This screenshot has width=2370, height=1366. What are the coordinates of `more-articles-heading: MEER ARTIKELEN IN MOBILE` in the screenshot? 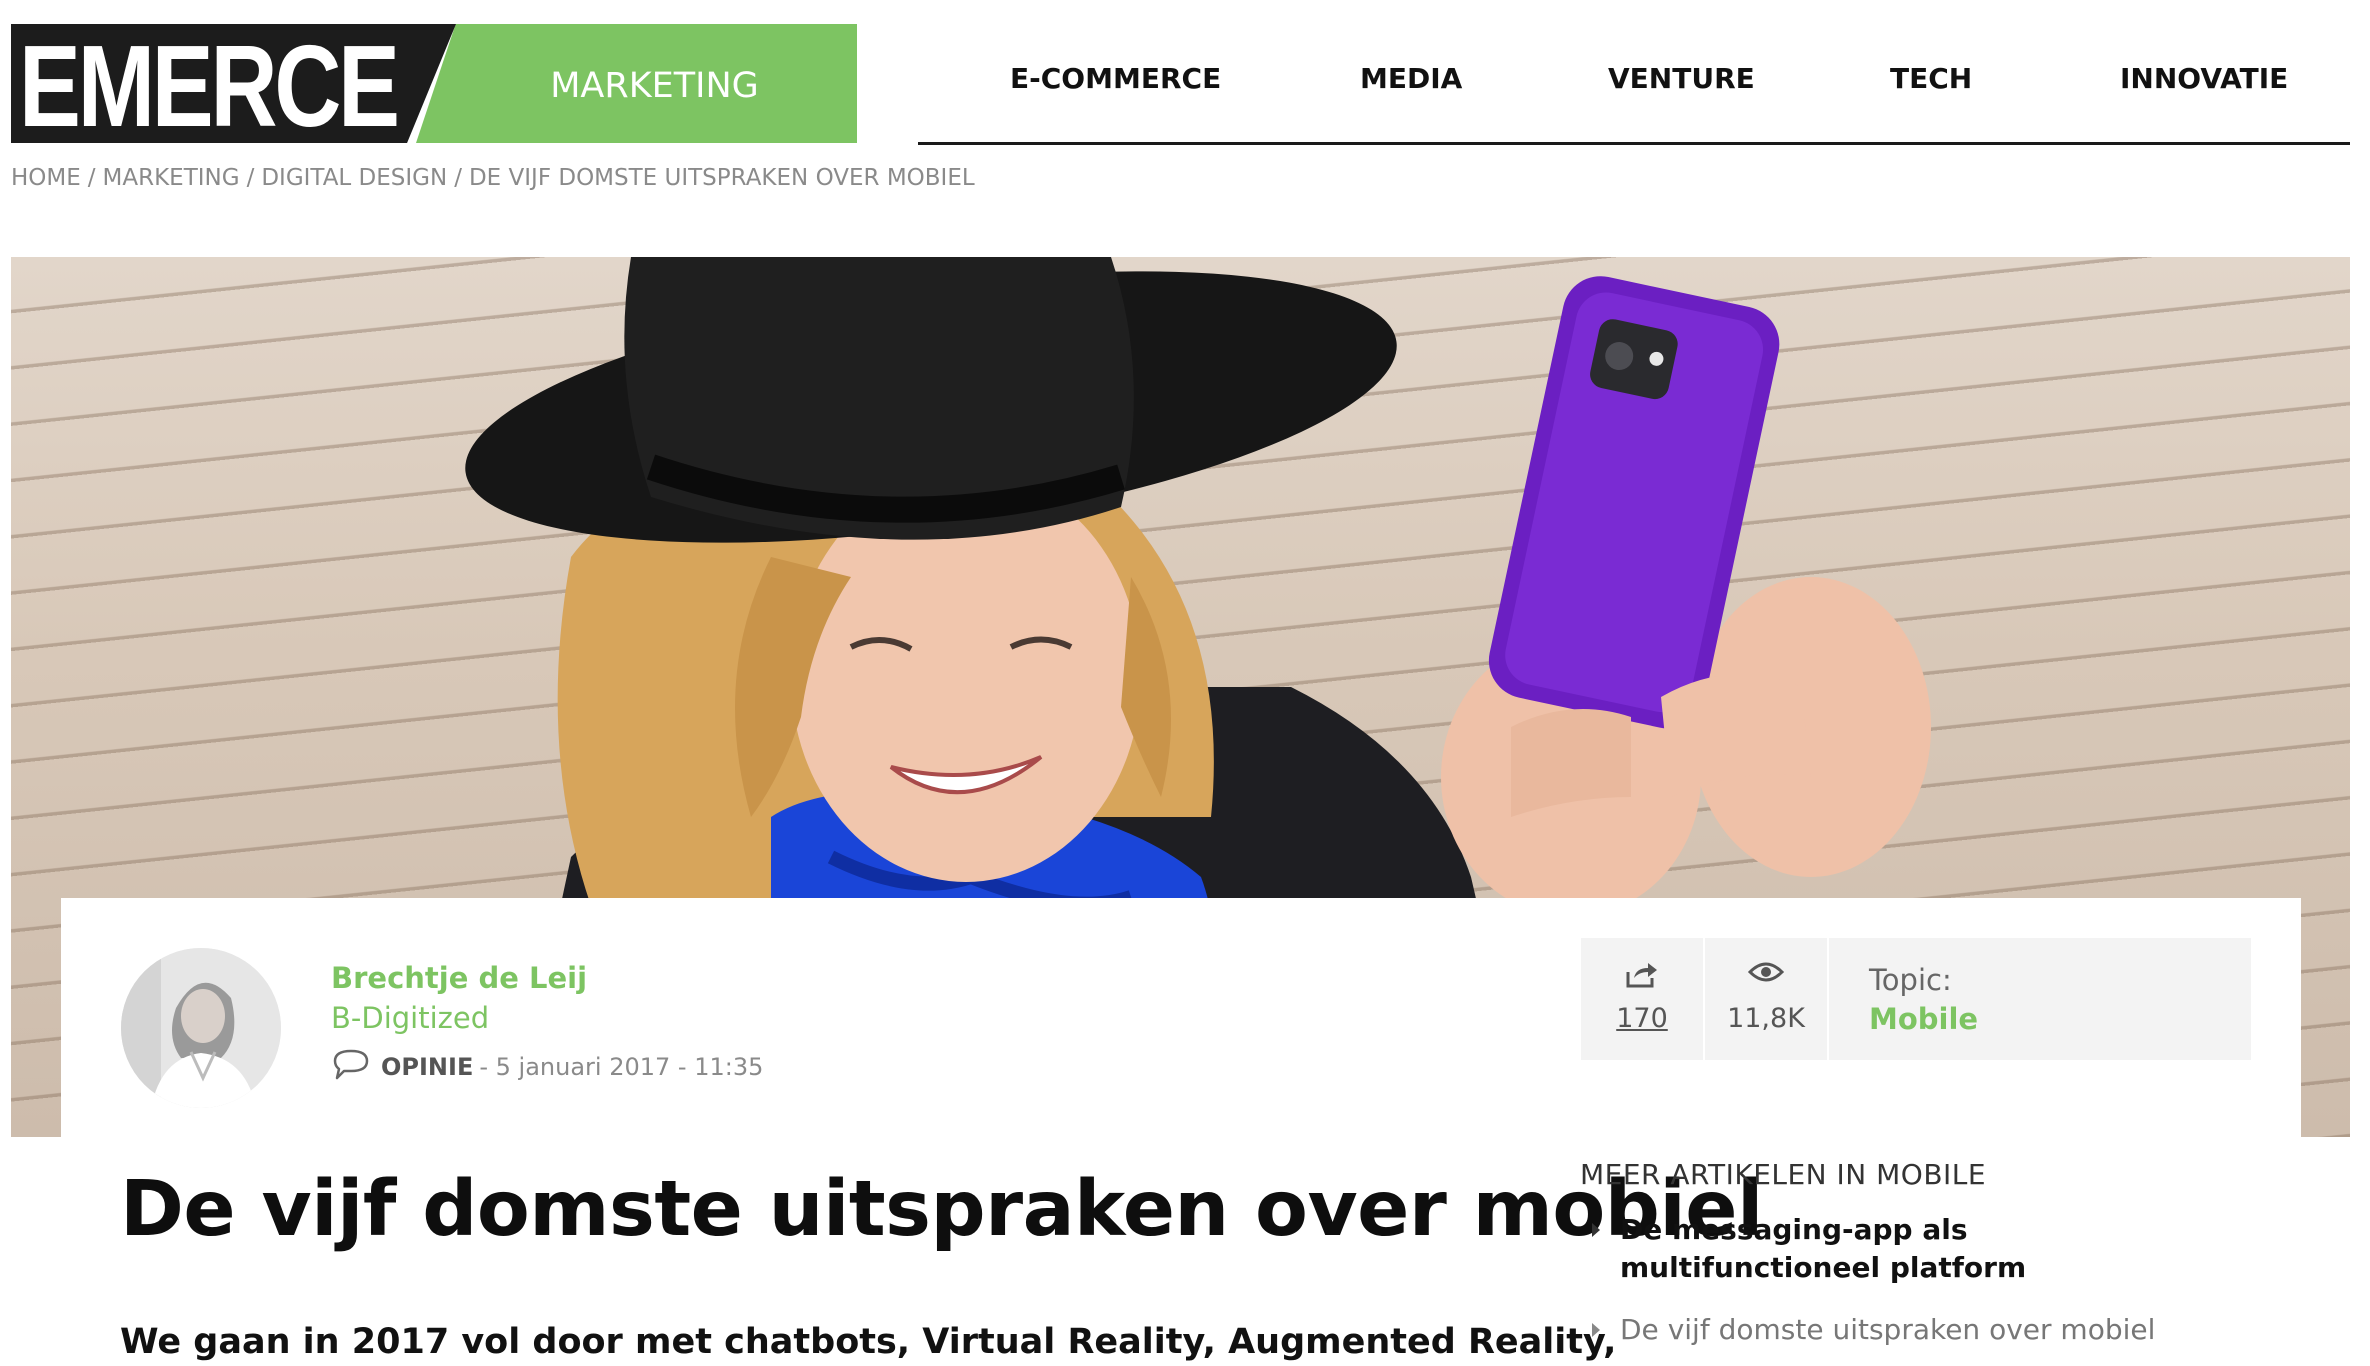 It's located at (1783, 1174).